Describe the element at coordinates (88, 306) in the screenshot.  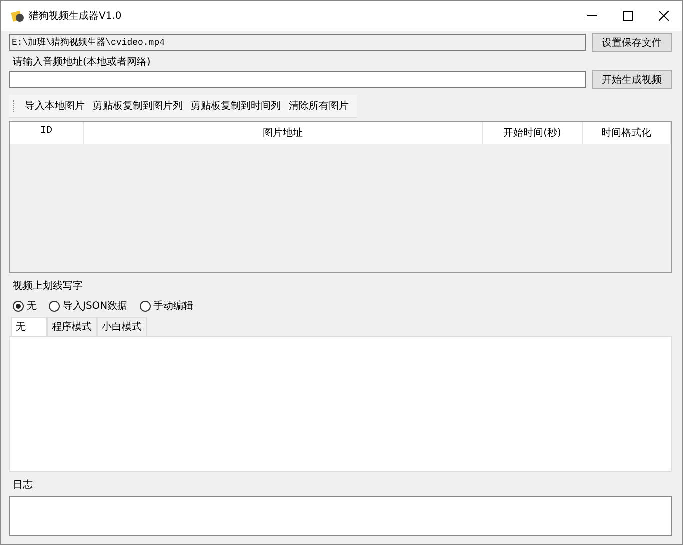
I see `radio-option: 导入JSON数据` at that location.